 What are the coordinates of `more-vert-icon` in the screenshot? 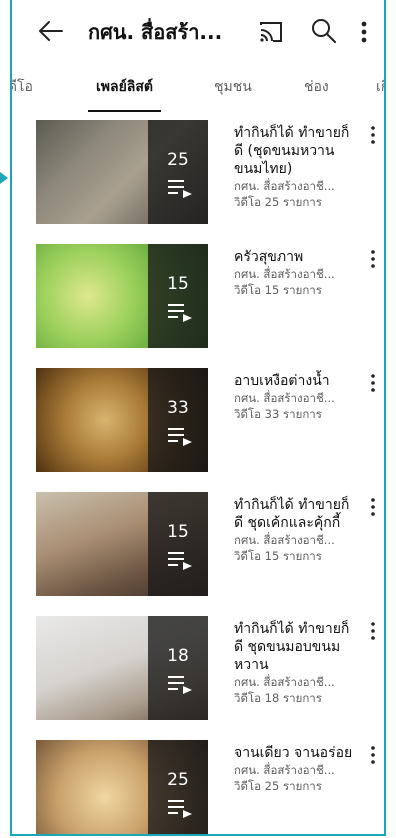 It's located at (364, 32).